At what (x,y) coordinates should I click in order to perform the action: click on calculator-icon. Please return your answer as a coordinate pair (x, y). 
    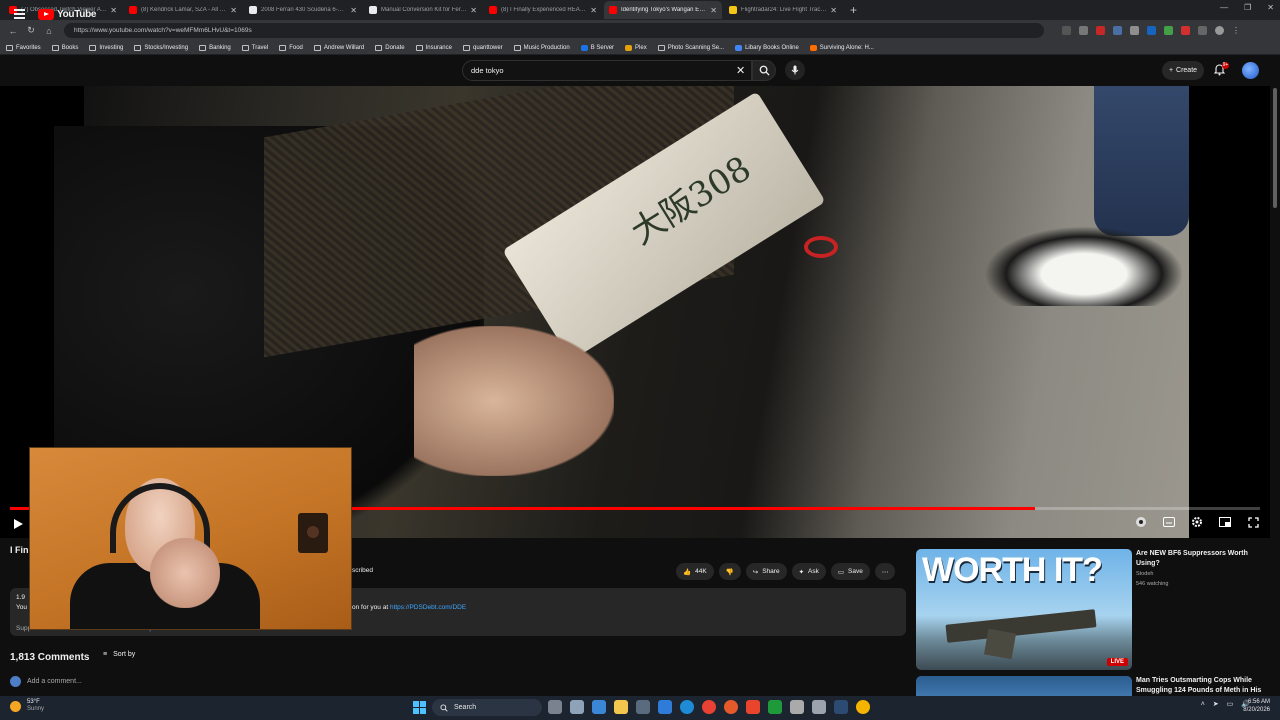
    Looking at the image, I should click on (643, 707).